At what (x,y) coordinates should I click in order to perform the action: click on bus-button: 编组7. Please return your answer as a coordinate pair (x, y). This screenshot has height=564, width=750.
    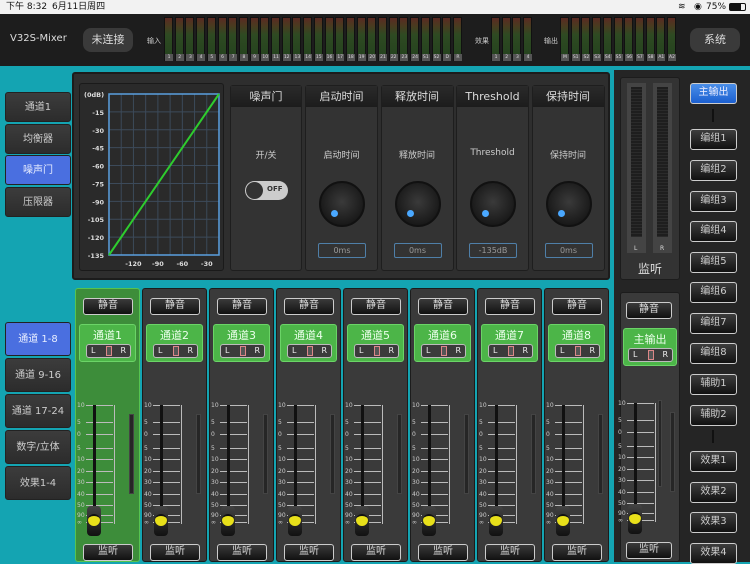
    Looking at the image, I should click on (713, 323).